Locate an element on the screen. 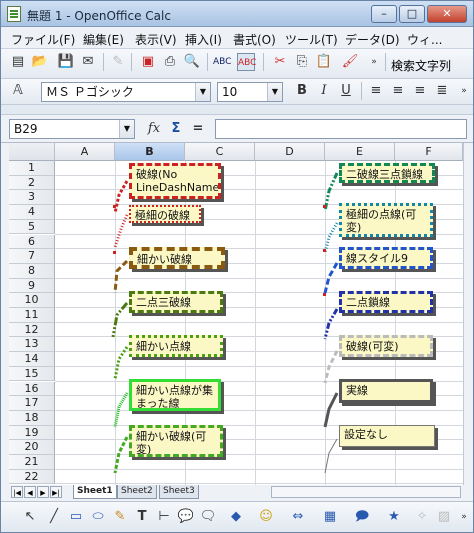  callout-shape: 線スタイル9 is located at coordinates (386, 258).